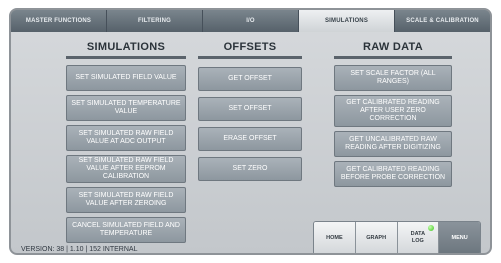 This screenshot has width=501, height=263. I want to click on cancel-simulated-field-button: CANCEL SIMULATED FIELD AND TEMPERATURE, so click(126, 230).